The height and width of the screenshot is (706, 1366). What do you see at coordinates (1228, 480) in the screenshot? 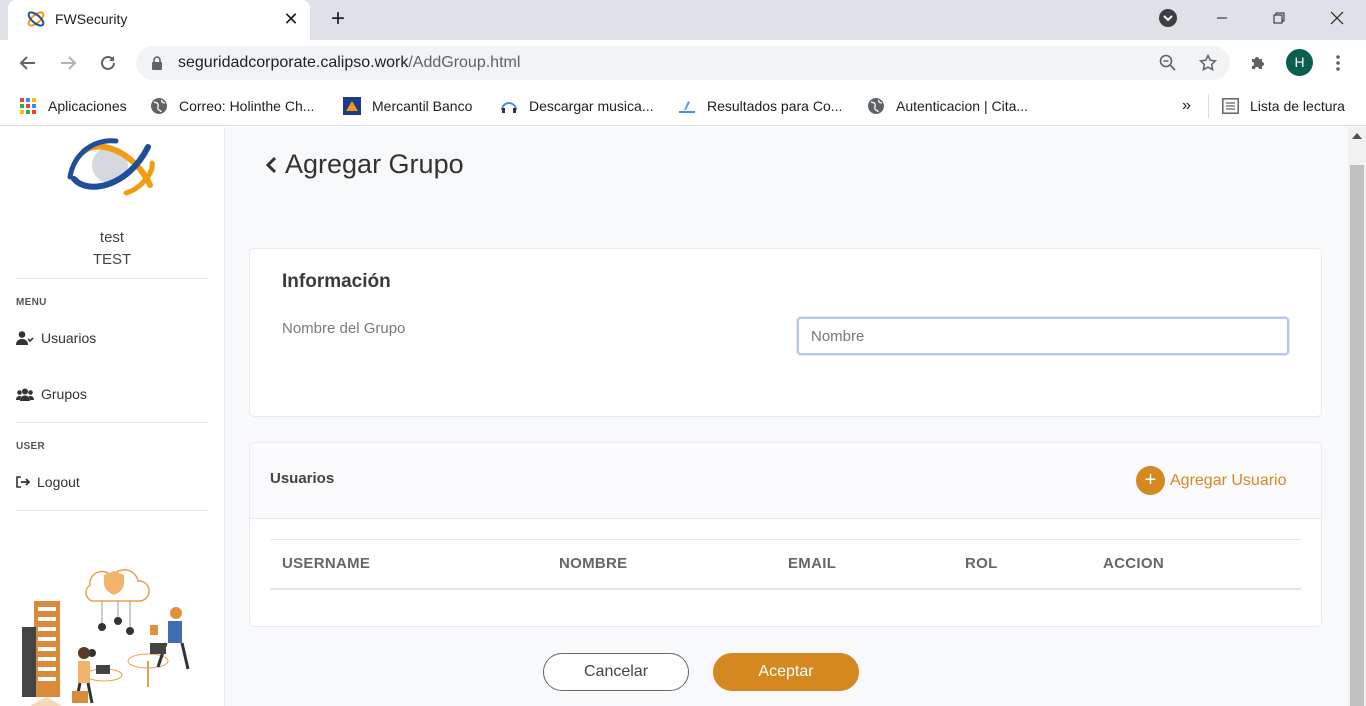
I see `add-user-label: Agregar Usuario` at bounding box center [1228, 480].